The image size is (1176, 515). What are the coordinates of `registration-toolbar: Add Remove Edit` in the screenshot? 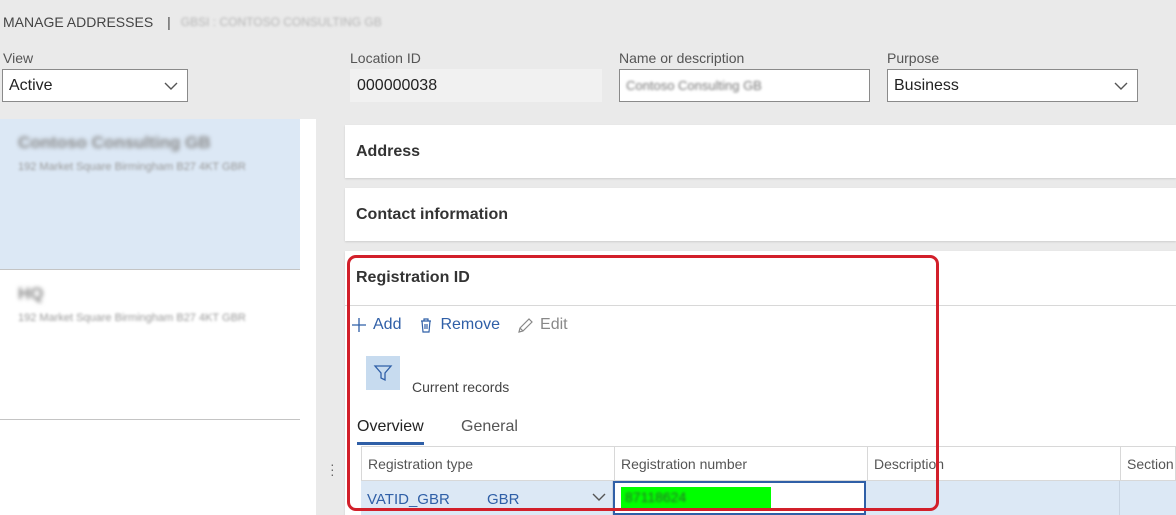 It's located at (468, 325).